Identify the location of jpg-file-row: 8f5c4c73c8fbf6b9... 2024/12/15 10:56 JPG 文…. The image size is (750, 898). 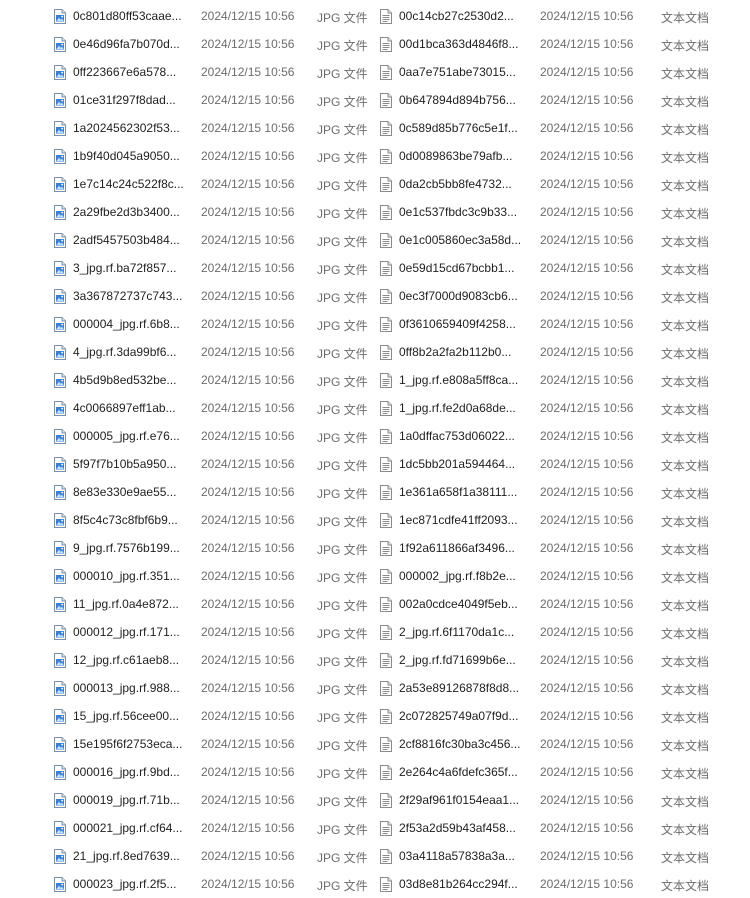
(214, 520).